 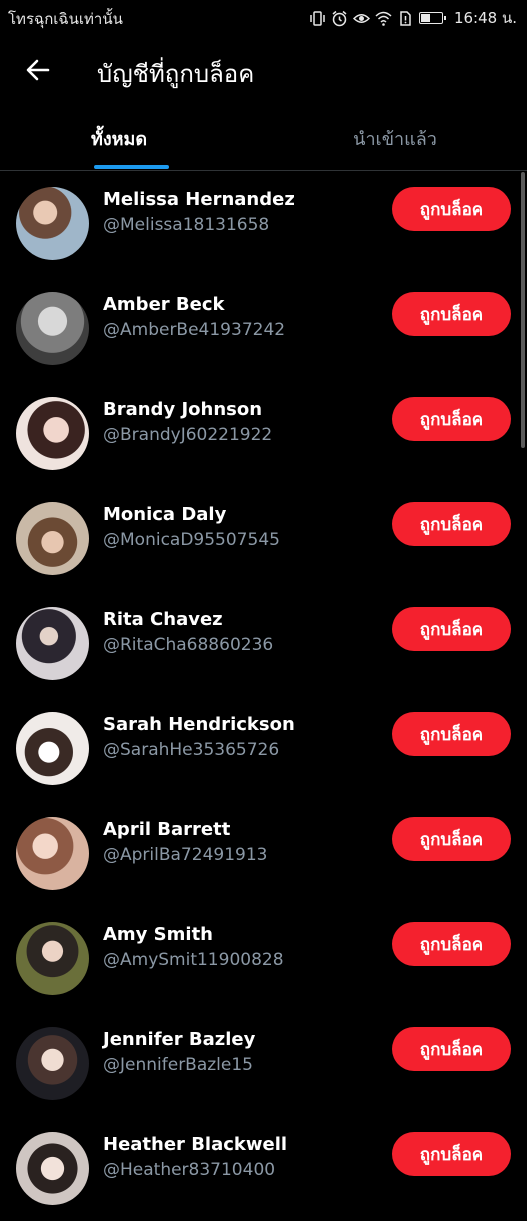 I want to click on account-handle: @JenniferBazle15, so click(x=178, y=1065).